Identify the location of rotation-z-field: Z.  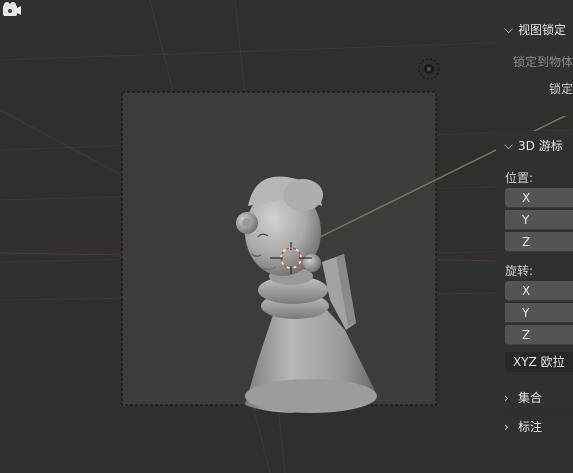
(539, 335).